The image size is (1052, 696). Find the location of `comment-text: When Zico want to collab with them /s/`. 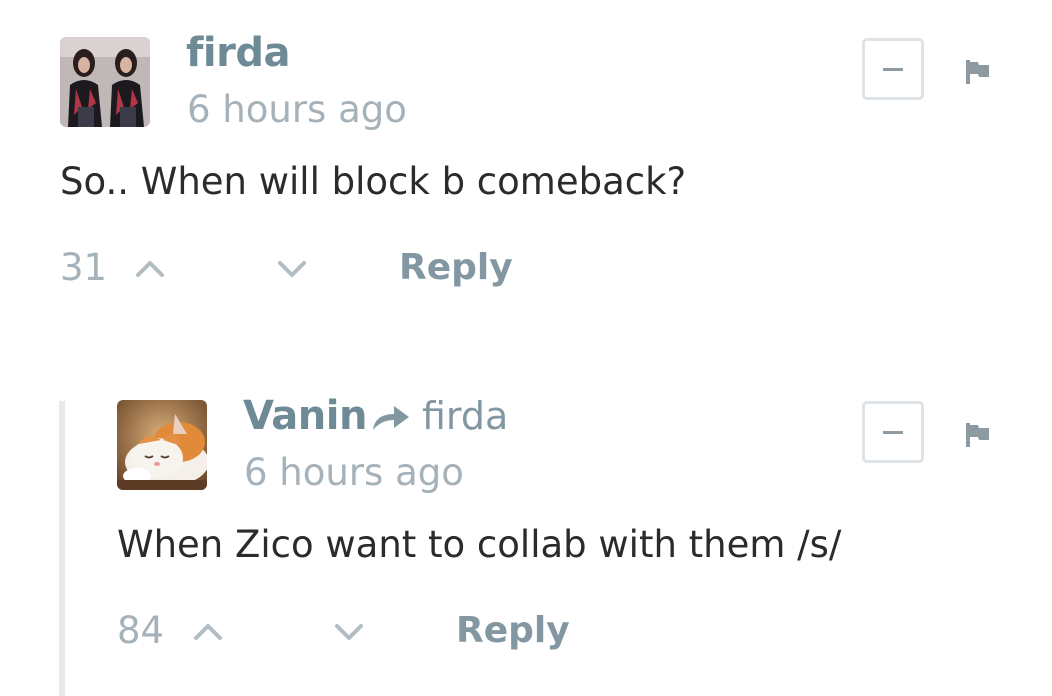

comment-text: When Zico want to collab with them /s/ is located at coordinates (479, 544).